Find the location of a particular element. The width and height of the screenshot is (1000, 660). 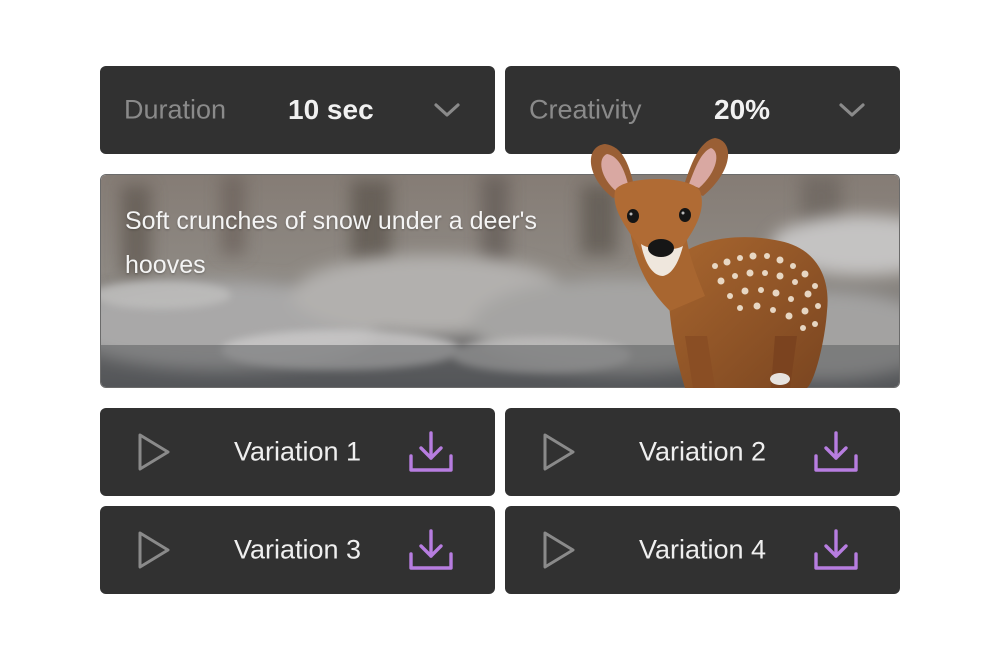

variation-3-row: Variation 3 is located at coordinates (297, 550).